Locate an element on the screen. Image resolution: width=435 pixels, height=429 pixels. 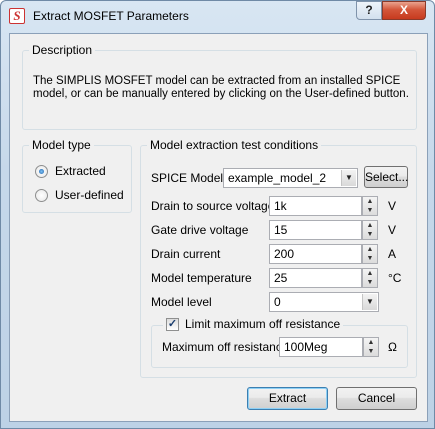
model-temperature-spinner: ▲ ▼ is located at coordinates (370, 278).